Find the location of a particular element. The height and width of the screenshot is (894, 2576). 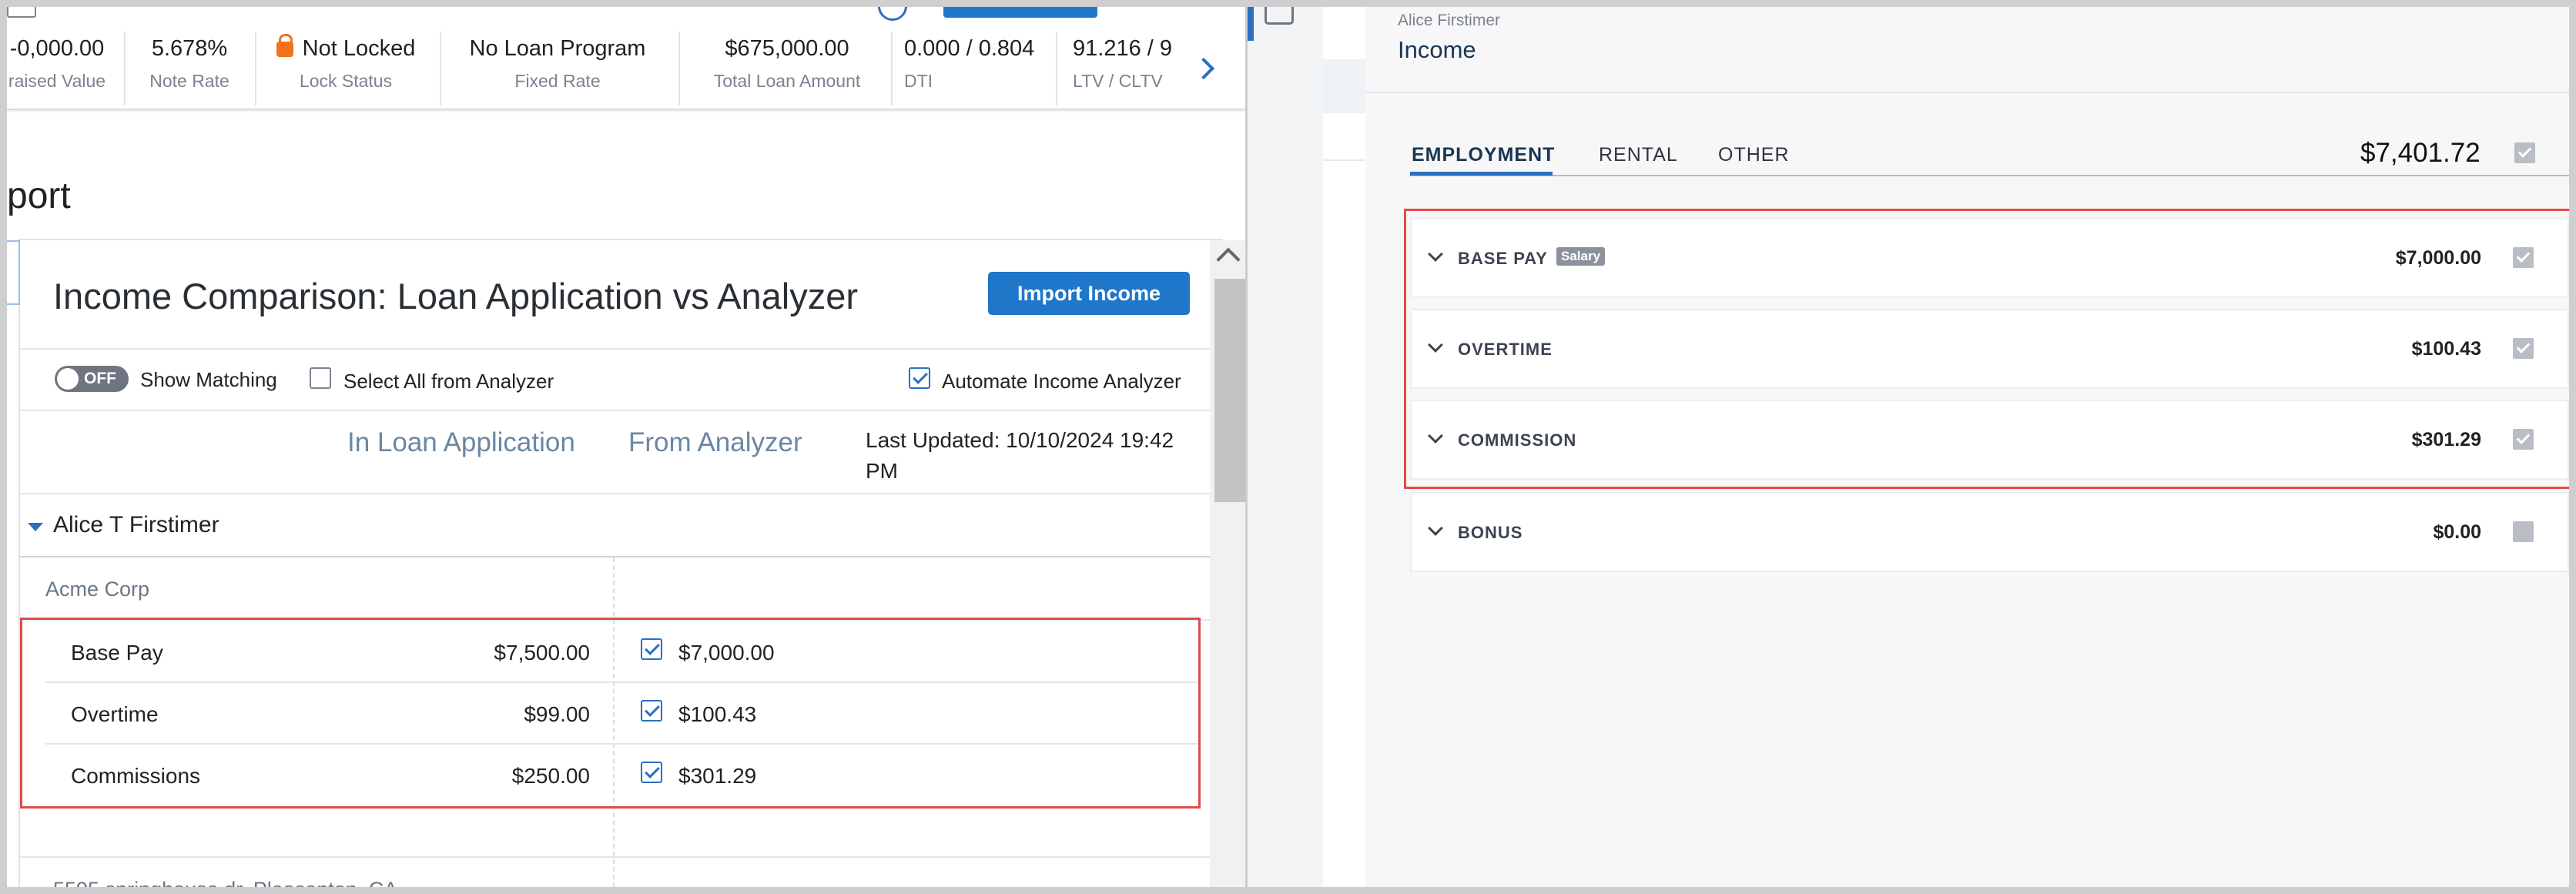

col-header-loan-app: In Loan Application is located at coordinates (461, 442).